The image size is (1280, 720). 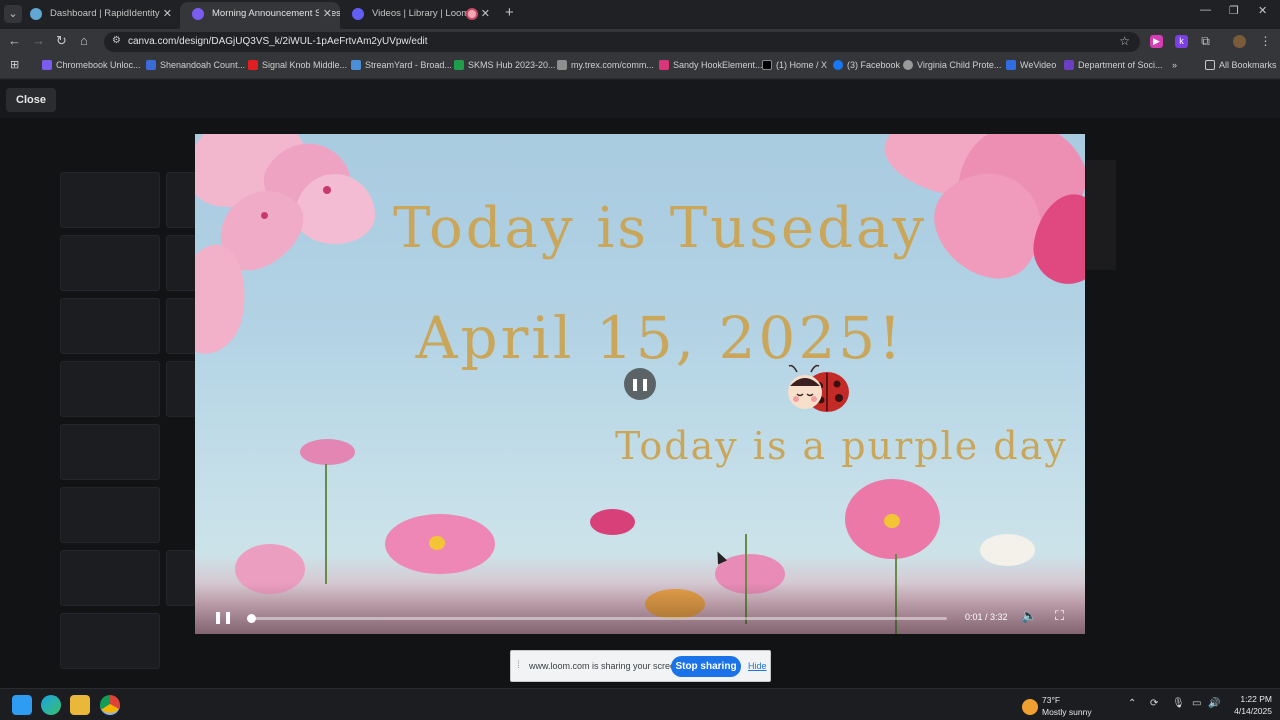 What do you see at coordinates (478, 15) in the screenshot?
I see `tab-recording: ✕` at bounding box center [478, 15].